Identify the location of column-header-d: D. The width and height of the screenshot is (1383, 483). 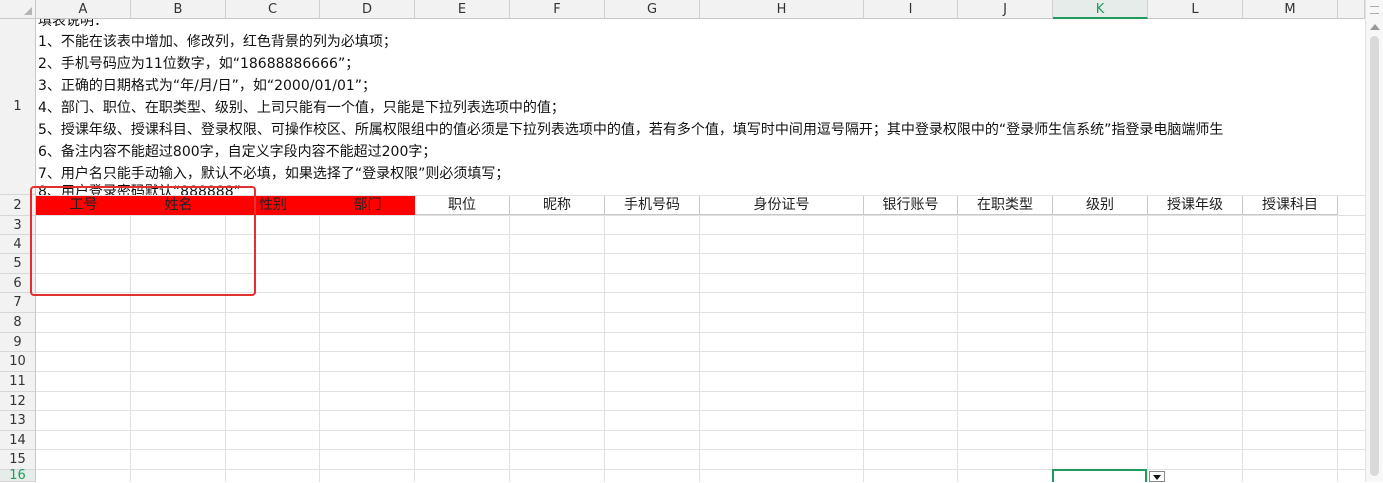
(367, 9).